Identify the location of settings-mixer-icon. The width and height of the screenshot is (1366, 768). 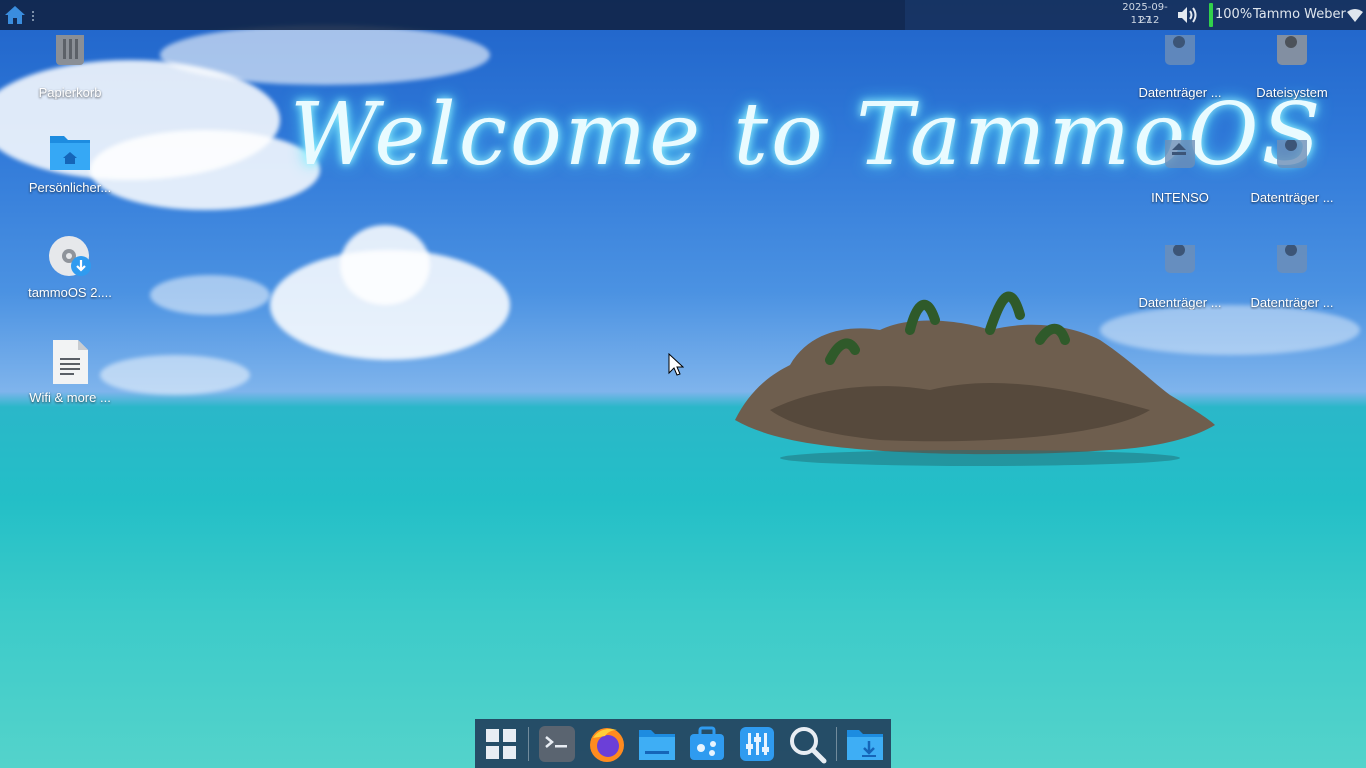
(757, 744).